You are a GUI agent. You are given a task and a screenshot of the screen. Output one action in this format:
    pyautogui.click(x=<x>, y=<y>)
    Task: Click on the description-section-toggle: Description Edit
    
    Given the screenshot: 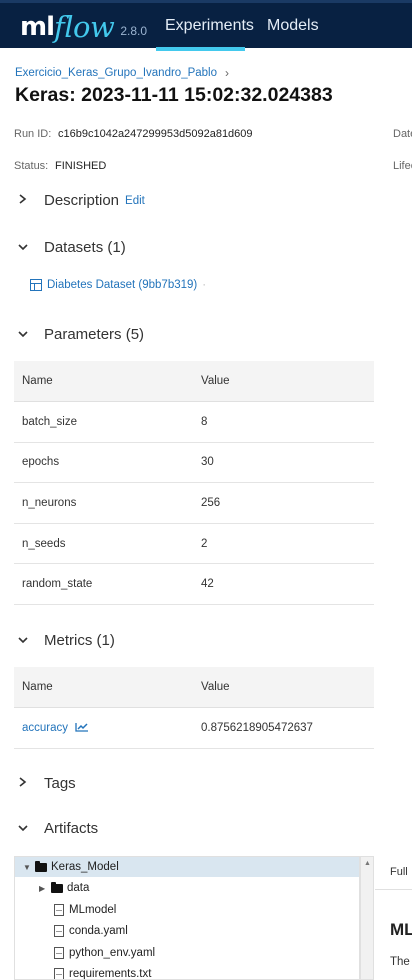 What is the action you would take?
    pyautogui.click(x=81, y=200)
    